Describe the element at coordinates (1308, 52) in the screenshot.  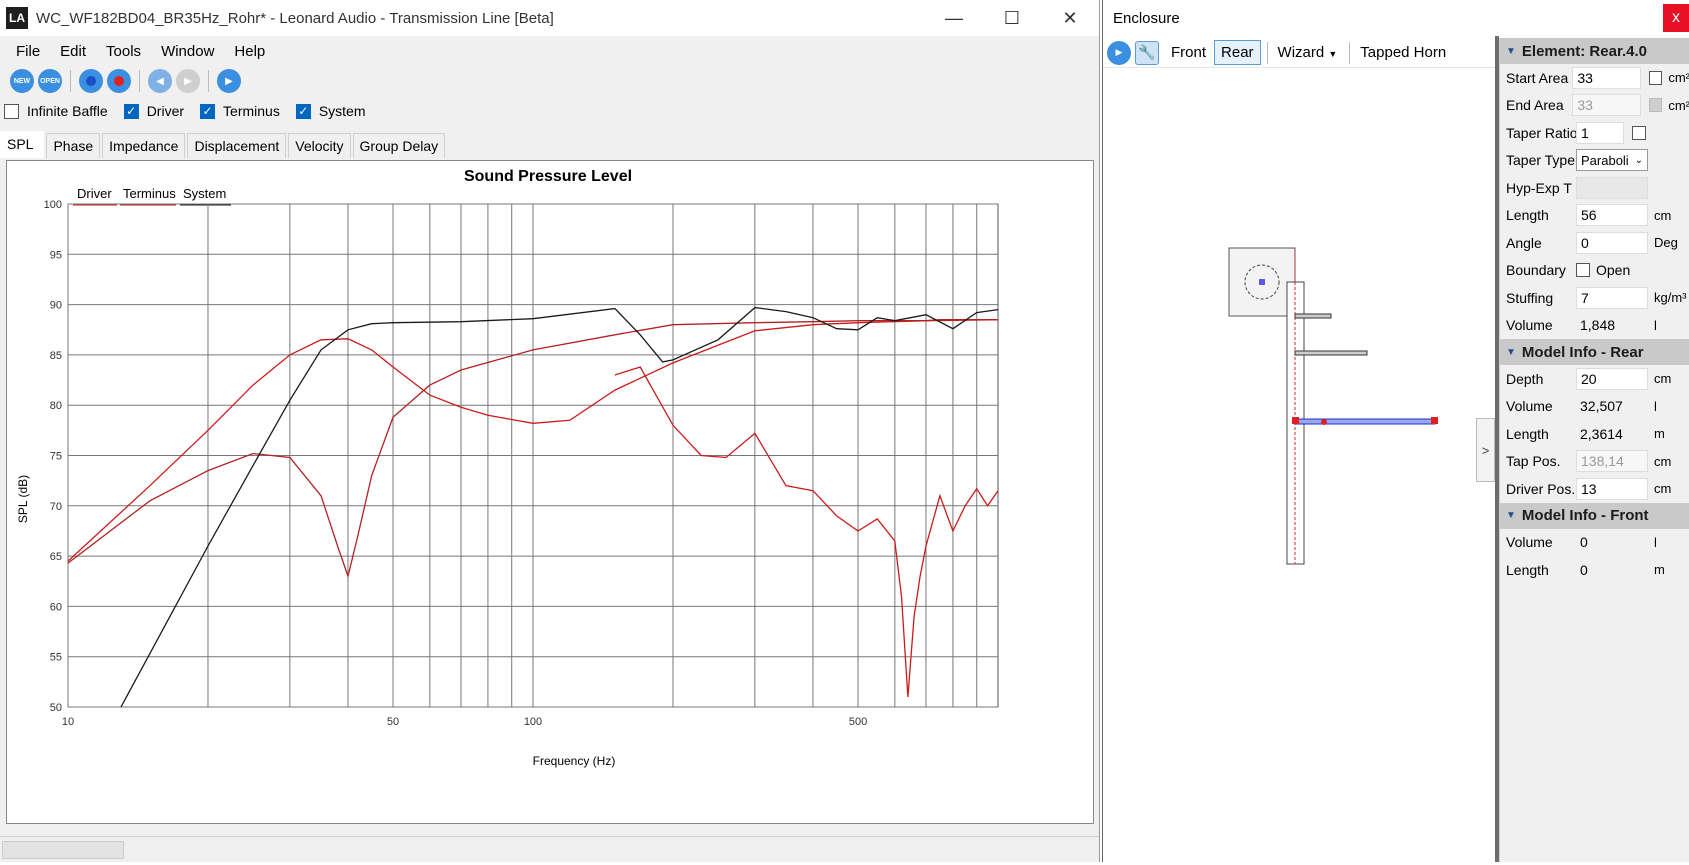
I see `wizard-button: Wizard ▼` at that location.